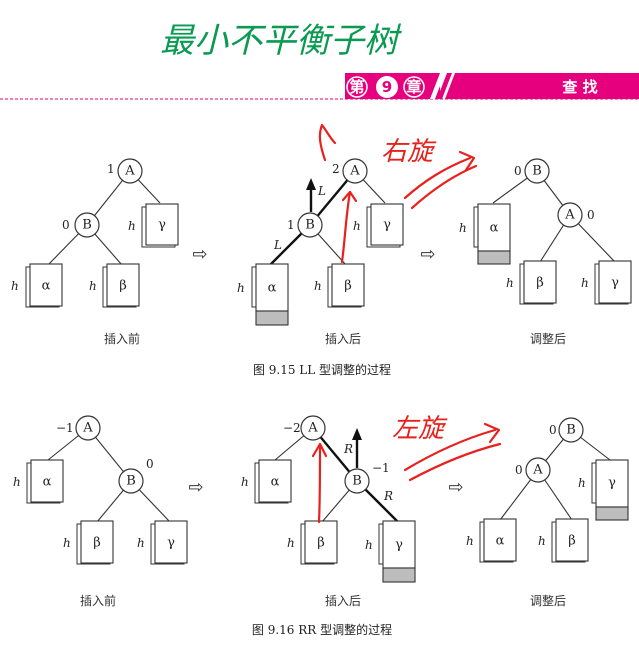 This screenshot has height=647, width=639. Describe the element at coordinates (542, 86) in the screenshot. I see `section-bar` at that location.